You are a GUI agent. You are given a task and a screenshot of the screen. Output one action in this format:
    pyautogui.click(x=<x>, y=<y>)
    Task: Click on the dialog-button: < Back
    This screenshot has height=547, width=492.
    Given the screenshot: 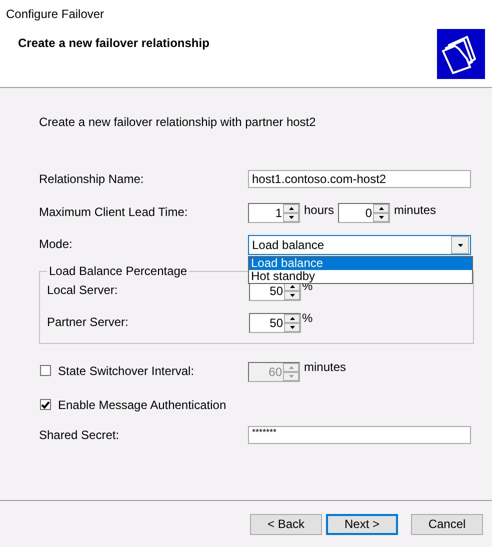 What is the action you would take?
    pyautogui.click(x=286, y=524)
    